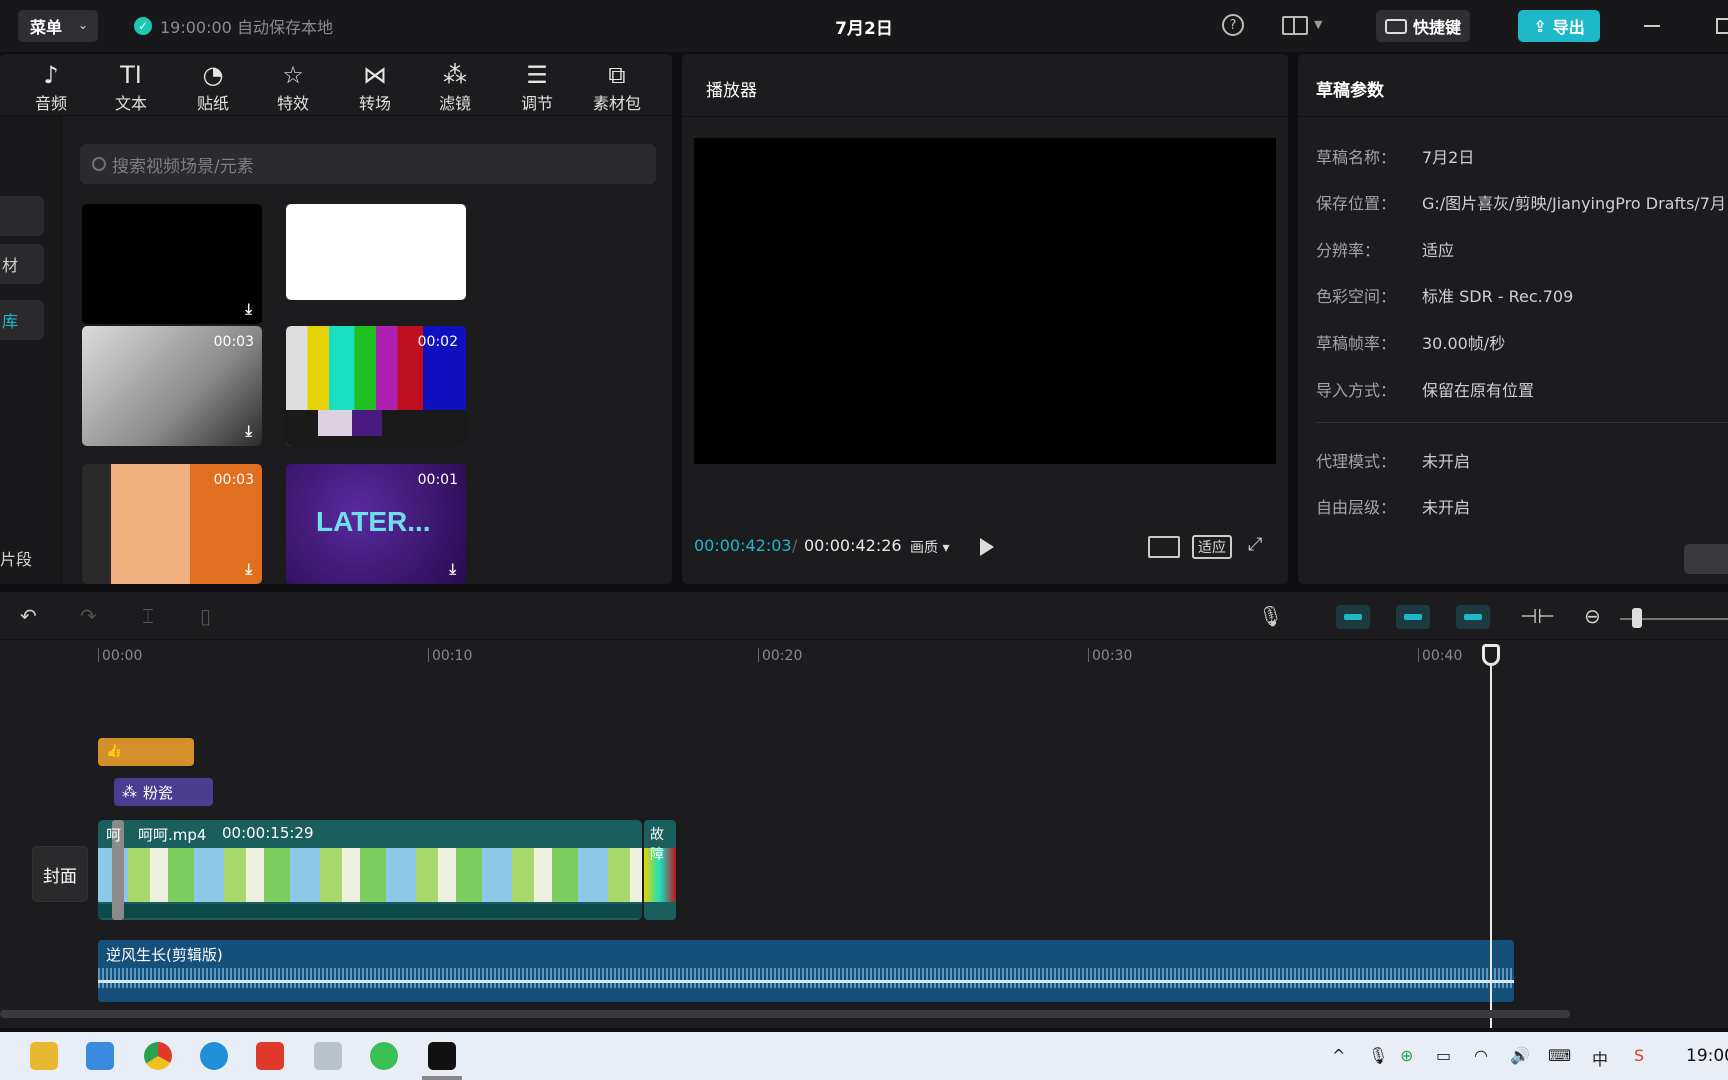 The height and width of the screenshot is (1080, 1728). Describe the element at coordinates (1353, 617) in the screenshot. I see `link-main-track-icon` at that location.